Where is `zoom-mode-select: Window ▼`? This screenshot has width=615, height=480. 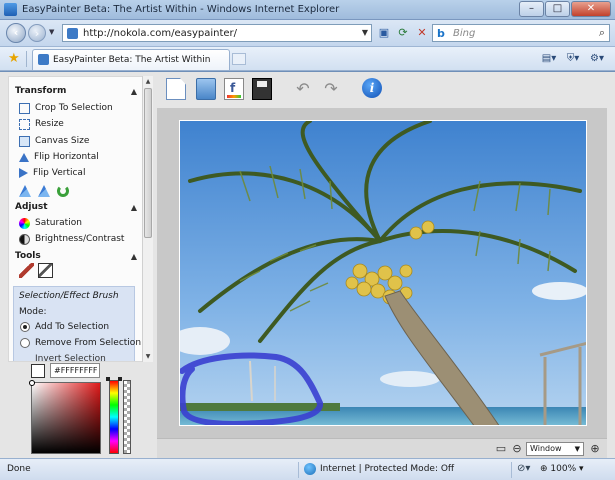 zoom-mode-select: Window ▼ is located at coordinates (555, 449).